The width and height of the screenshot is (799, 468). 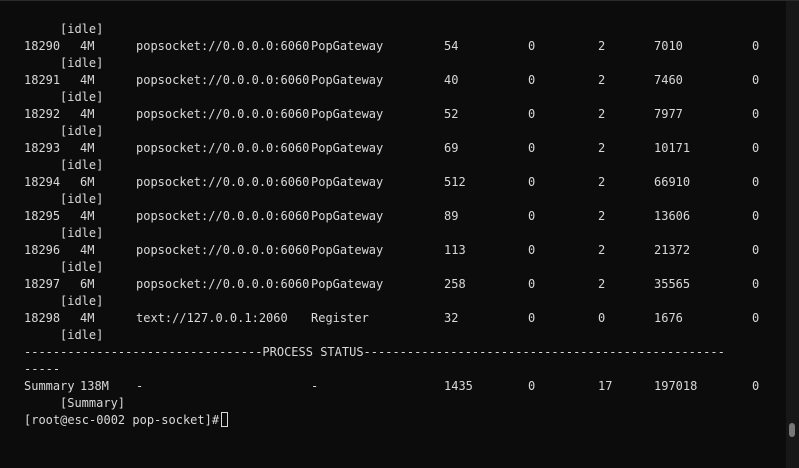 What do you see at coordinates (668, 46) in the screenshot?
I see `process-total-request: 7010` at bounding box center [668, 46].